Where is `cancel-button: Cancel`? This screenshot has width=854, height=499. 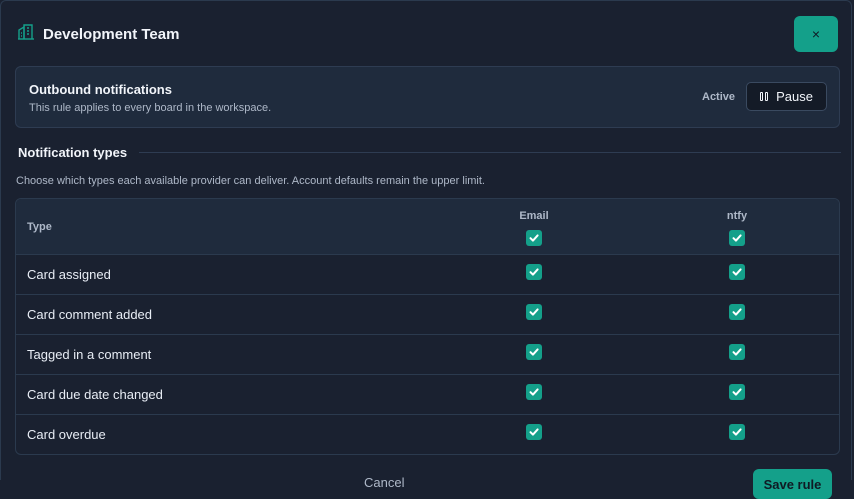 cancel-button: Cancel is located at coordinates (384, 482).